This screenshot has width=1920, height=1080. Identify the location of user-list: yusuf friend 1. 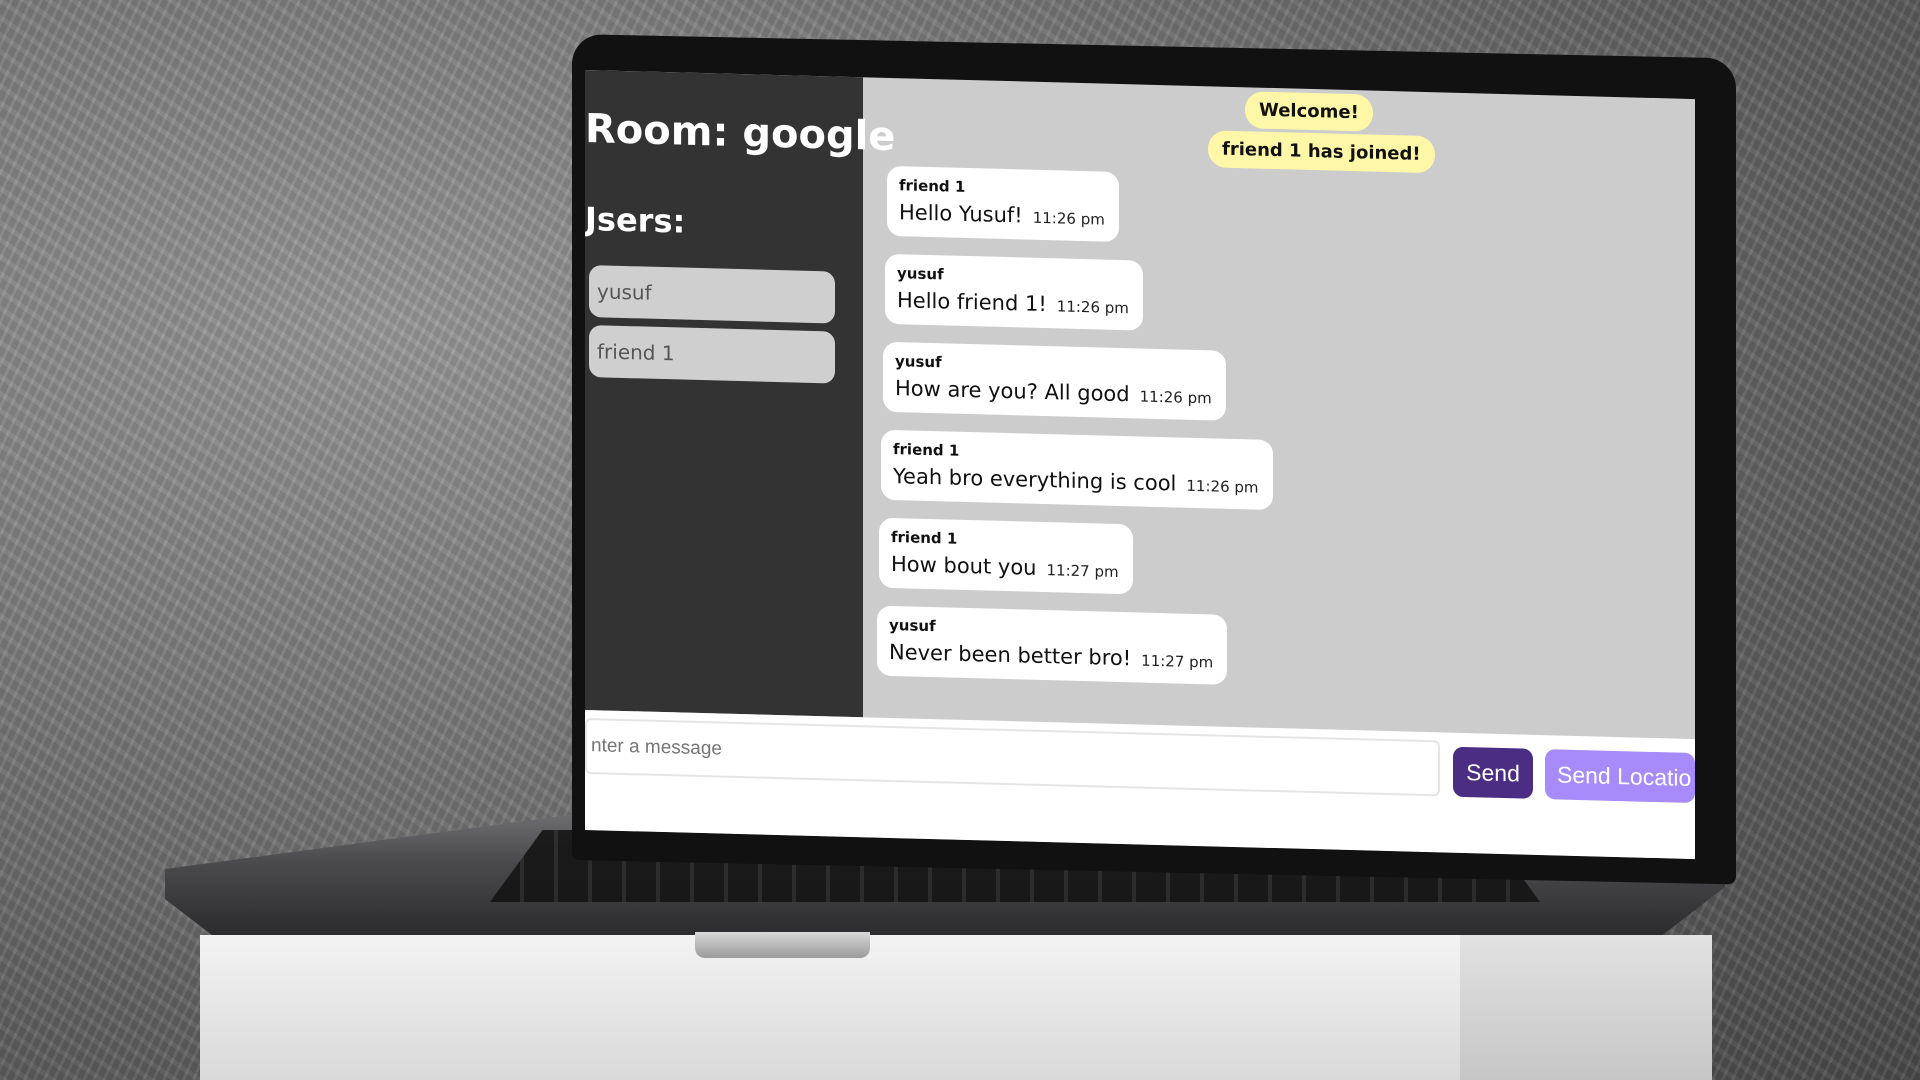
(712, 328).